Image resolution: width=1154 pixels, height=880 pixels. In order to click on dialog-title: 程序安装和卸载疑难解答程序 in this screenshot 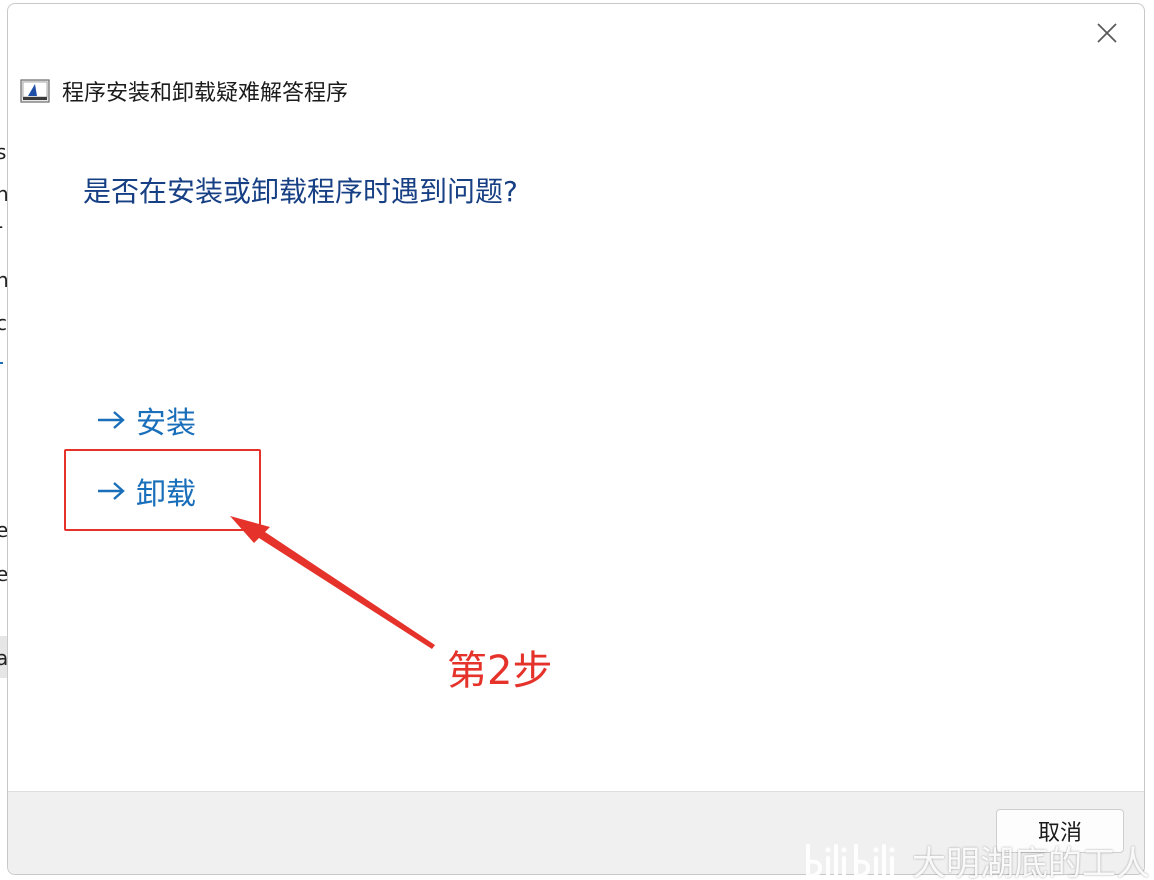, I will do `click(205, 93)`.